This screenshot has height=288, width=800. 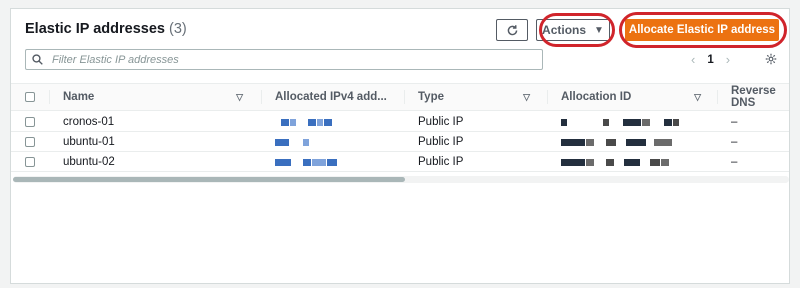 I want to click on settings-button, so click(x=771, y=61).